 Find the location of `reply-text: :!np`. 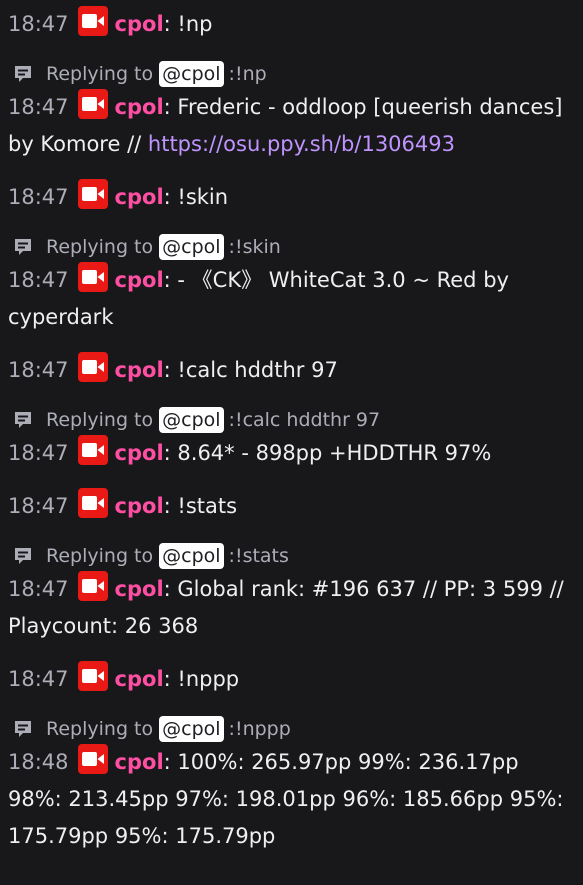

reply-text: :!np is located at coordinates (247, 74).